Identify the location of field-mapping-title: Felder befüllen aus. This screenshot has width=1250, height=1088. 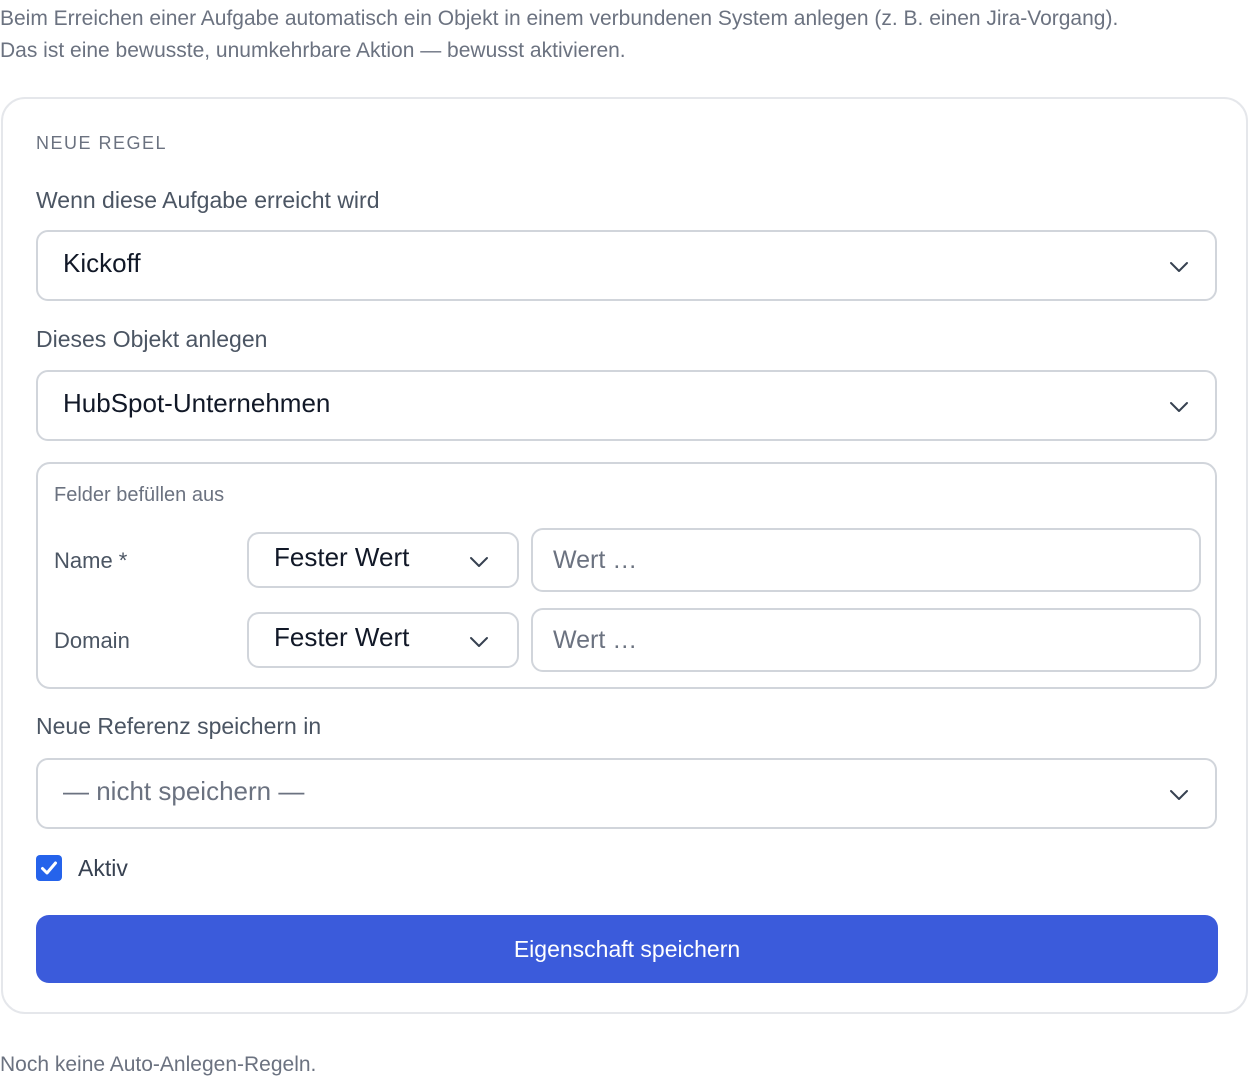
(139, 495).